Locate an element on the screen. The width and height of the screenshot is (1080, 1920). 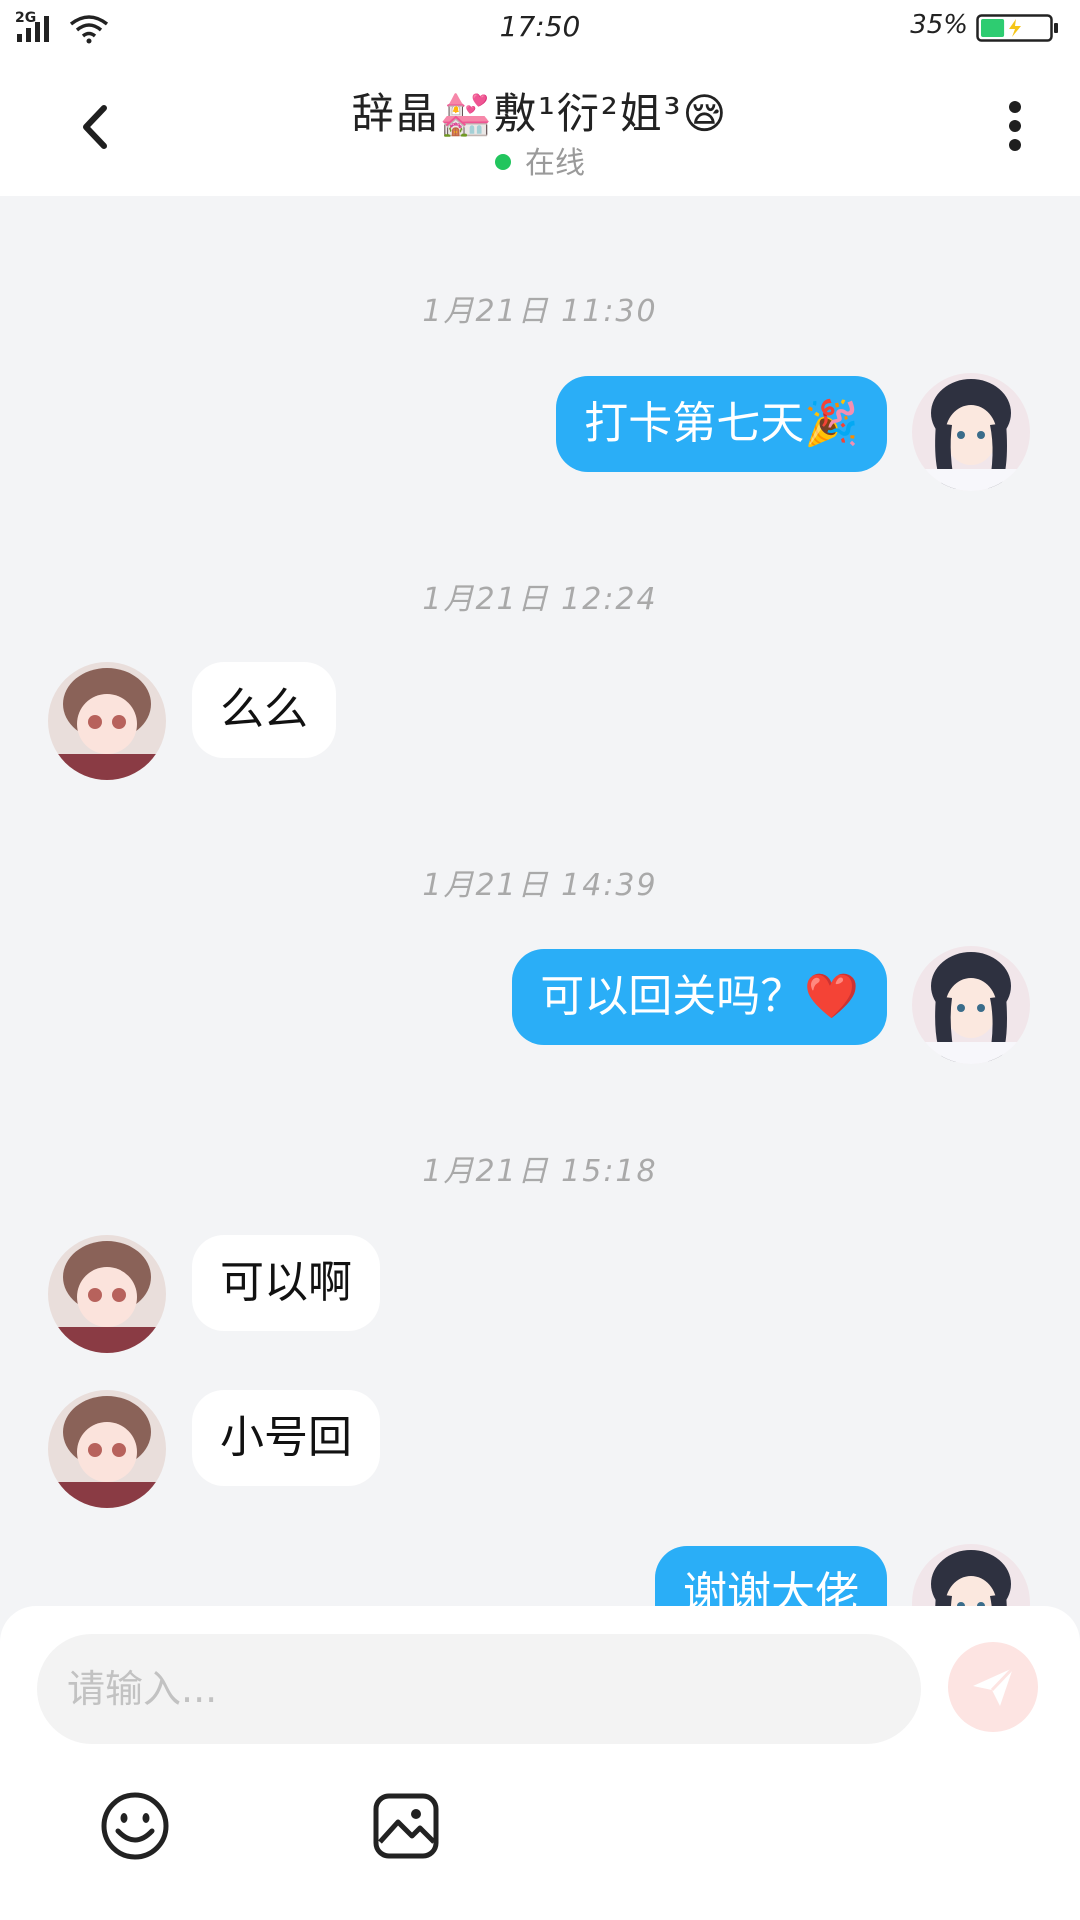
status-bar: 2G 17:50 35% is located at coordinates (540, 30).